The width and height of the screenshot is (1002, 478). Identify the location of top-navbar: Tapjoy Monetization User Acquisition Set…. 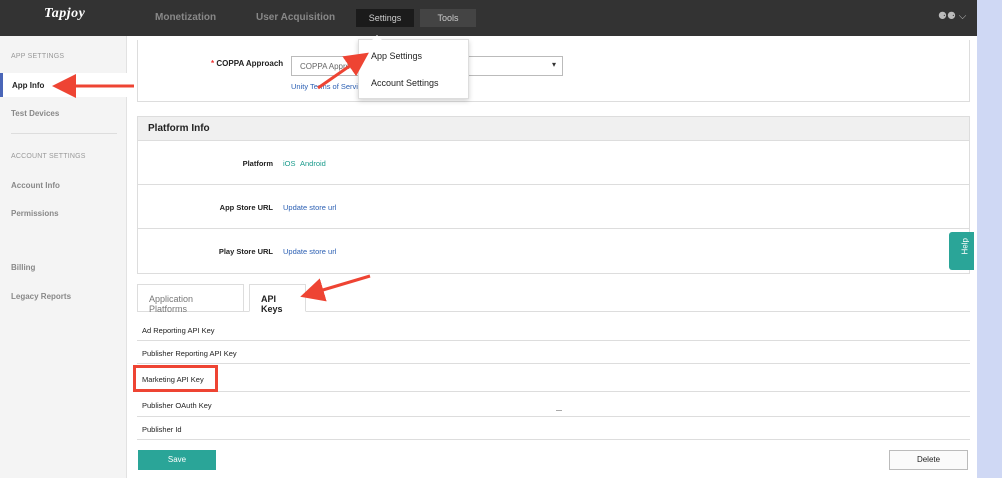
(488, 18).